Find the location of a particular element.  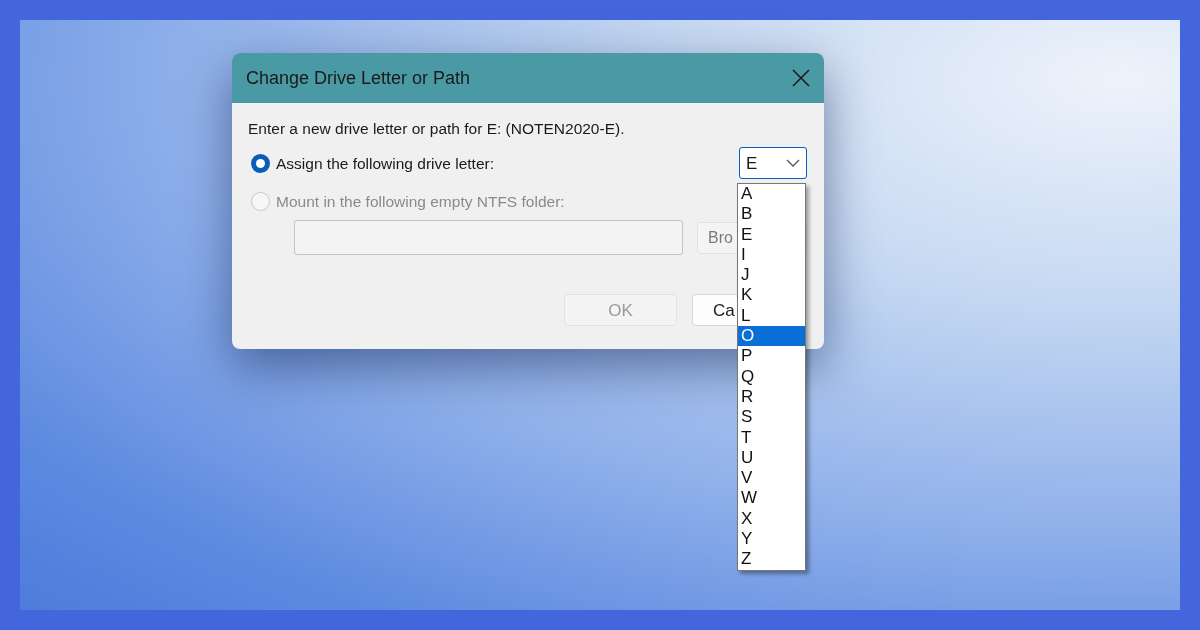

chevron-icon is located at coordinates (793, 163).